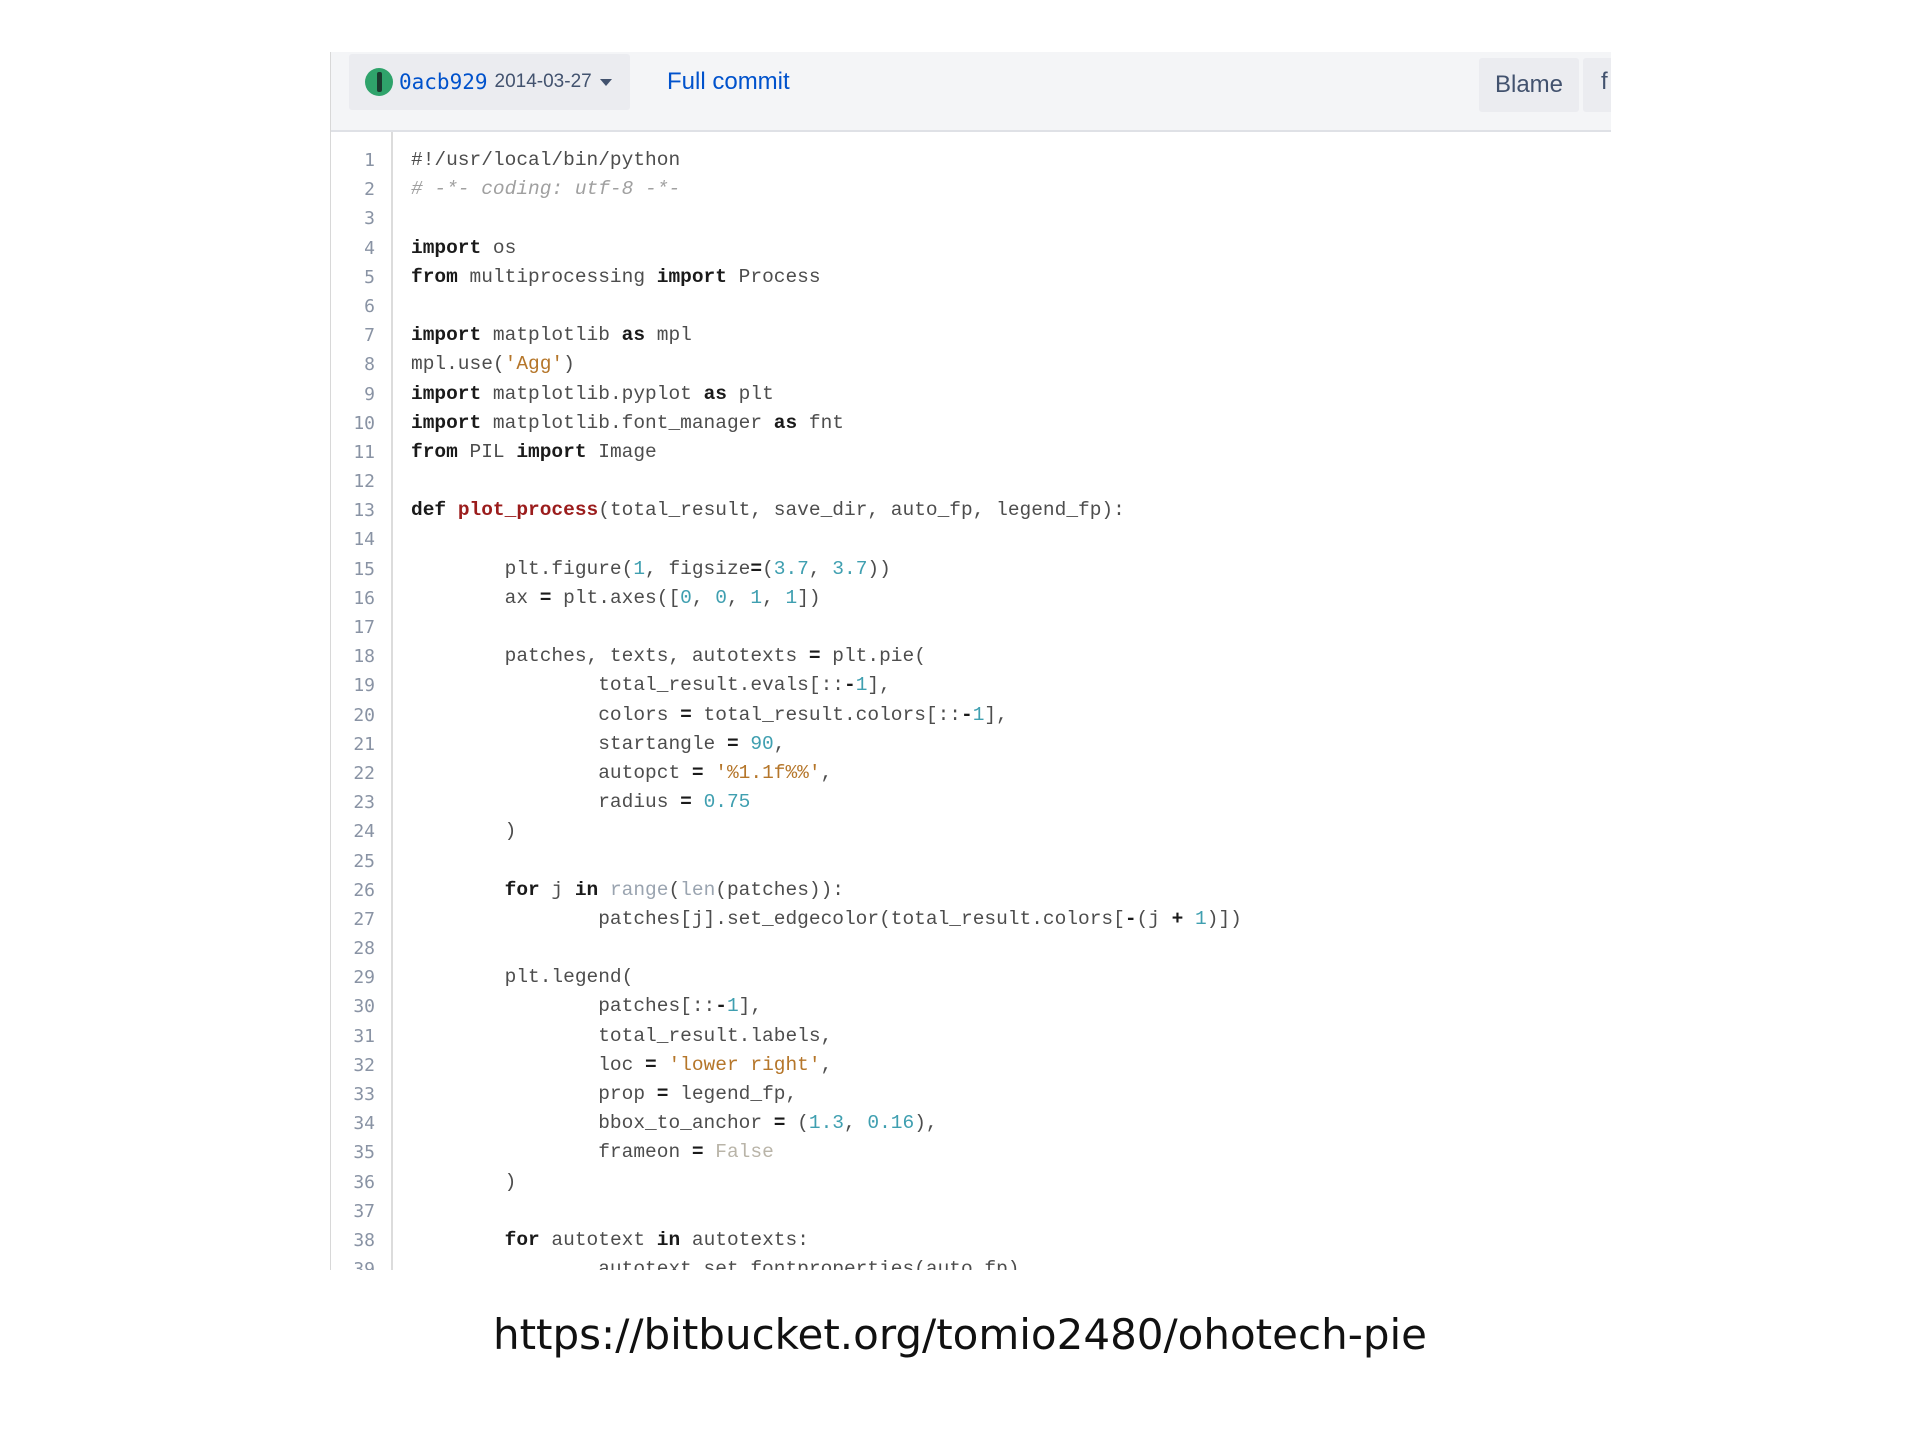  What do you see at coordinates (971, 481) in the screenshot?
I see `code-line: 12` at bounding box center [971, 481].